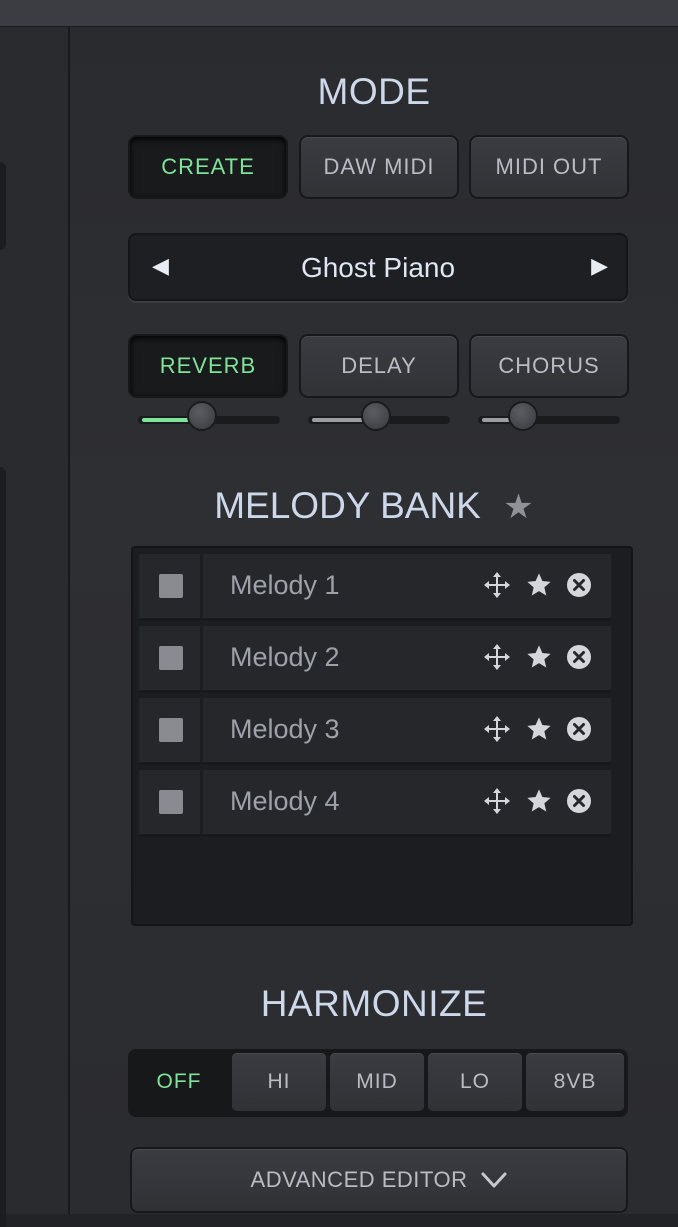 Image resolution: width=678 pixels, height=1227 pixels. What do you see at coordinates (285, 729) in the screenshot?
I see `melody-label: Melody 3` at bounding box center [285, 729].